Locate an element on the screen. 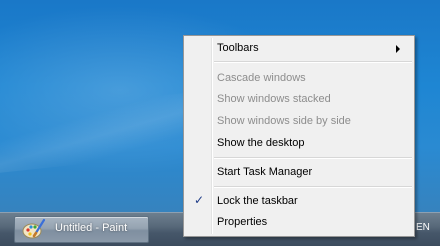 This screenshot has height=246, width=440. menu-item-properties: Properties is located at coordinates (242, 222).